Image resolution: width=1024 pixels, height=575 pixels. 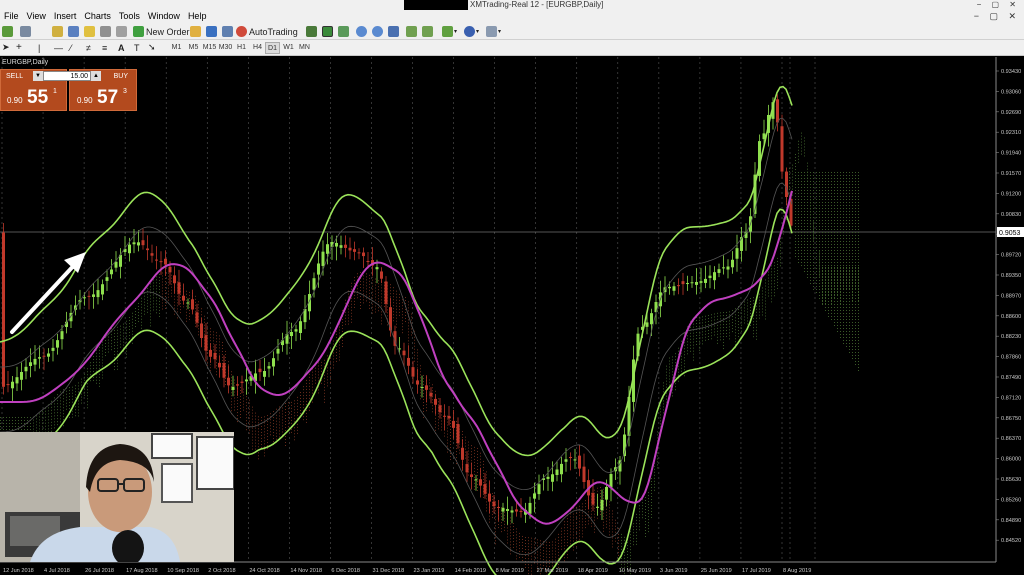 What do you see at coordinates (193, 48) in the screenshot?
I see `tf-m5: M5` at bounding box center [193, 48].